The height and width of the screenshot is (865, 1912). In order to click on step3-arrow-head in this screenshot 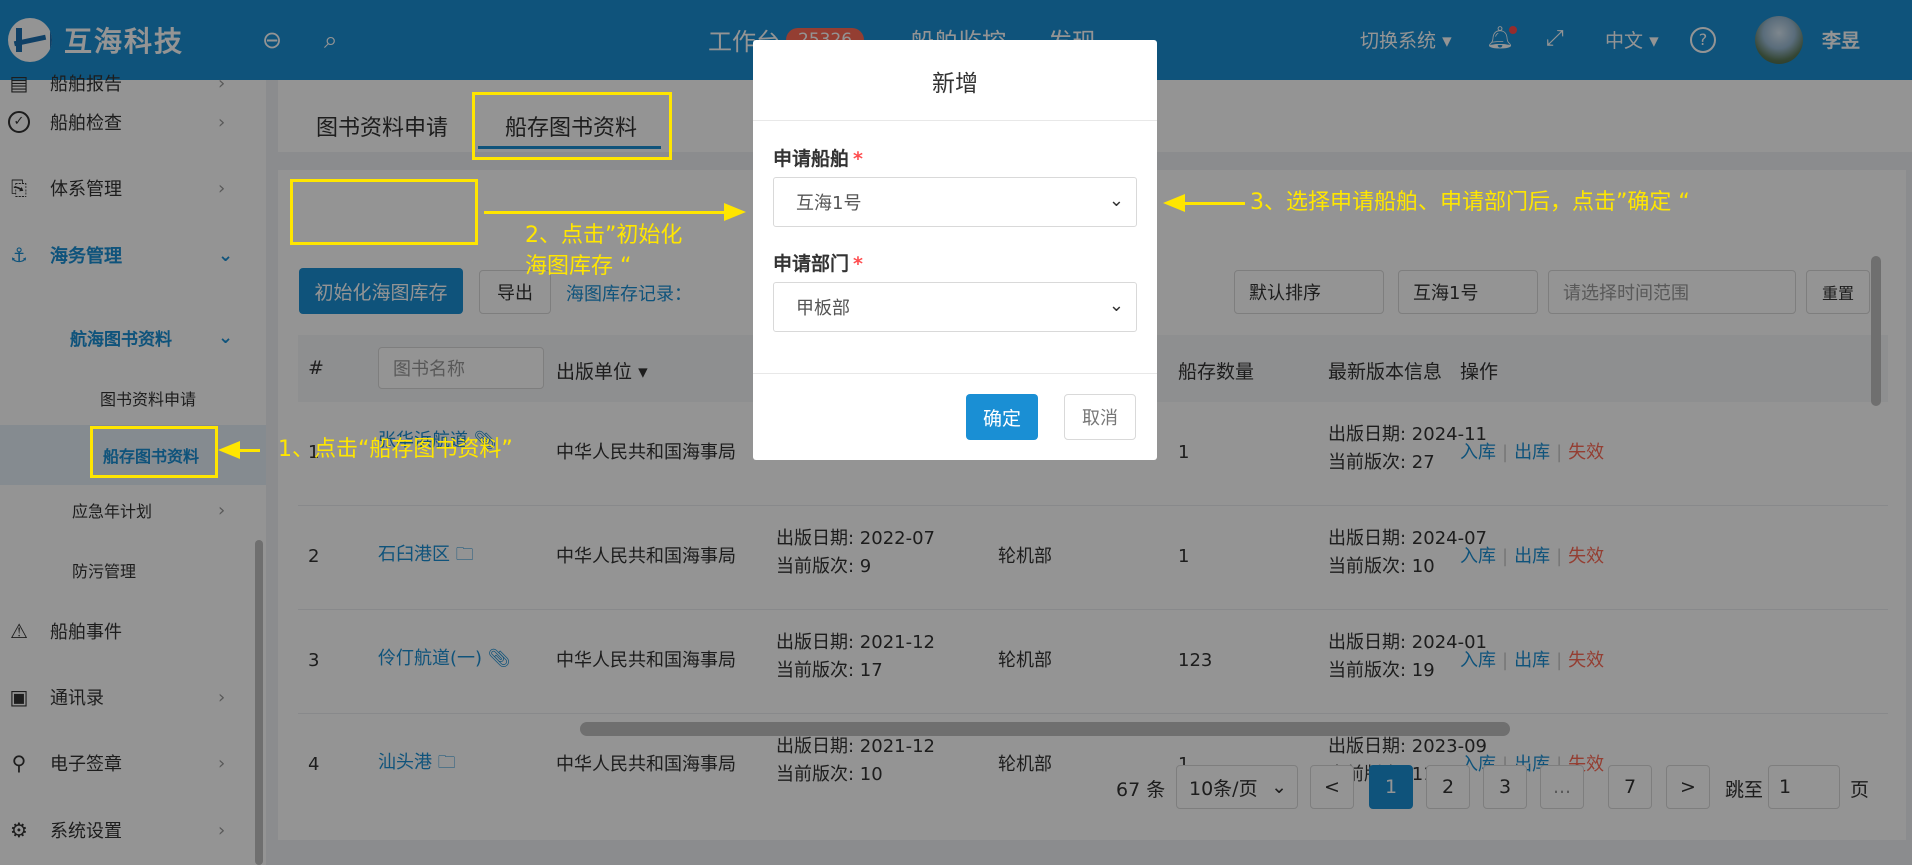, I will do `click(1174, 203)`.